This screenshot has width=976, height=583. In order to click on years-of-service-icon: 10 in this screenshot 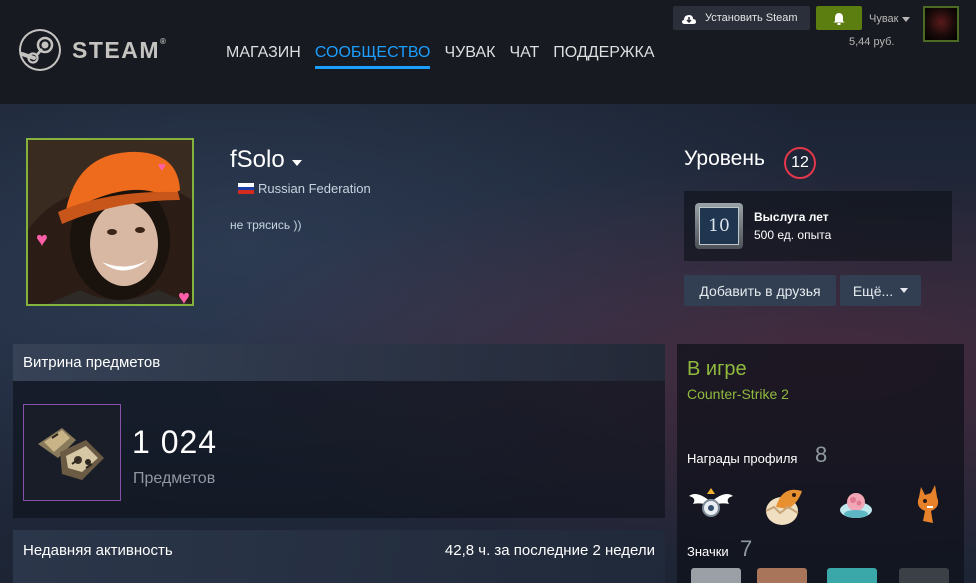, I will do `click(719, 226)`.